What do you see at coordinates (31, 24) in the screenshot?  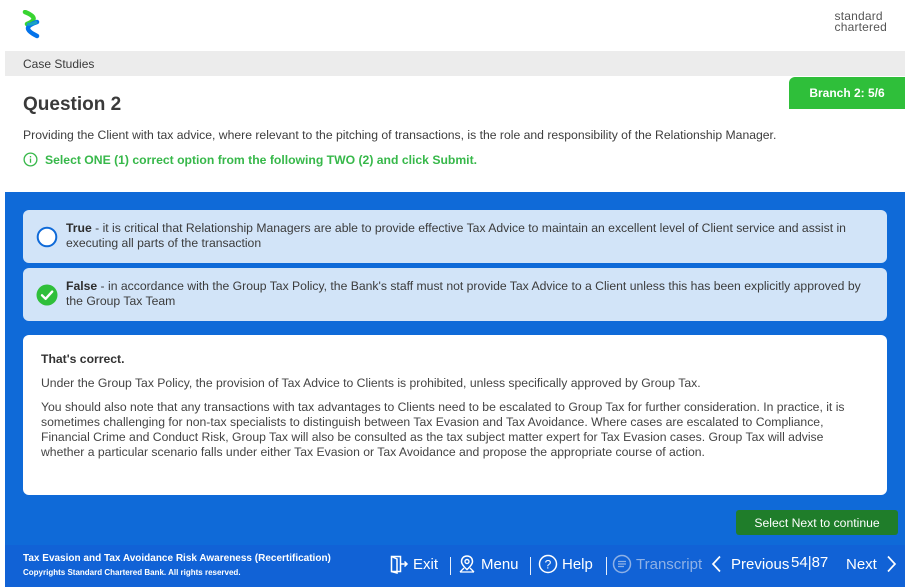 I see `standard-chartered-logo-icon` at bounding box center [31, 24].